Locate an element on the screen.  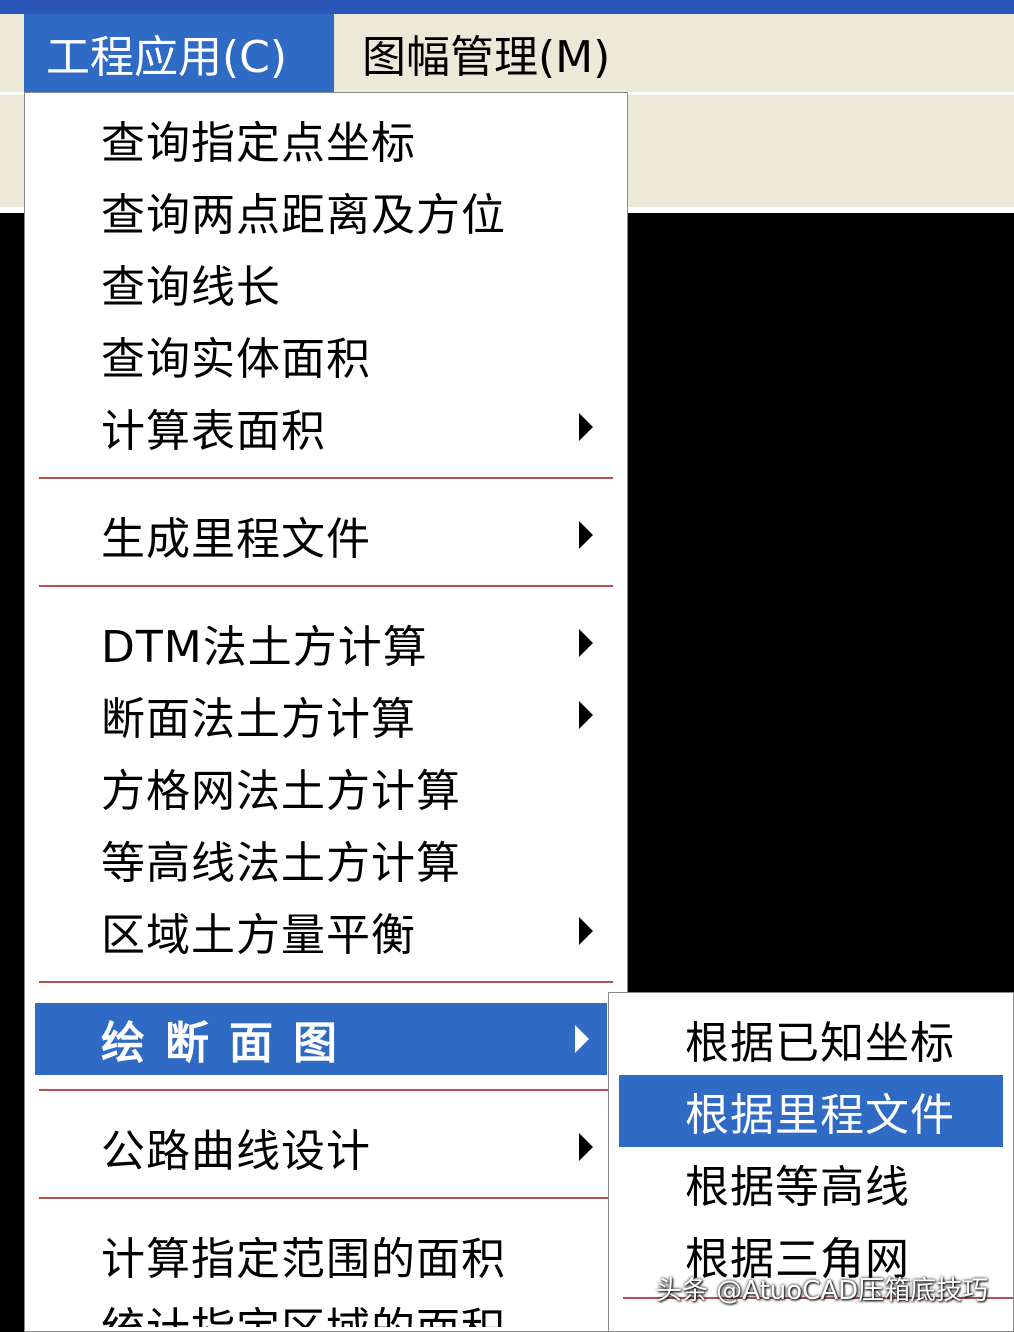
menu-item-label: 等高线法土方计算 is located at coordinates (281, 863).